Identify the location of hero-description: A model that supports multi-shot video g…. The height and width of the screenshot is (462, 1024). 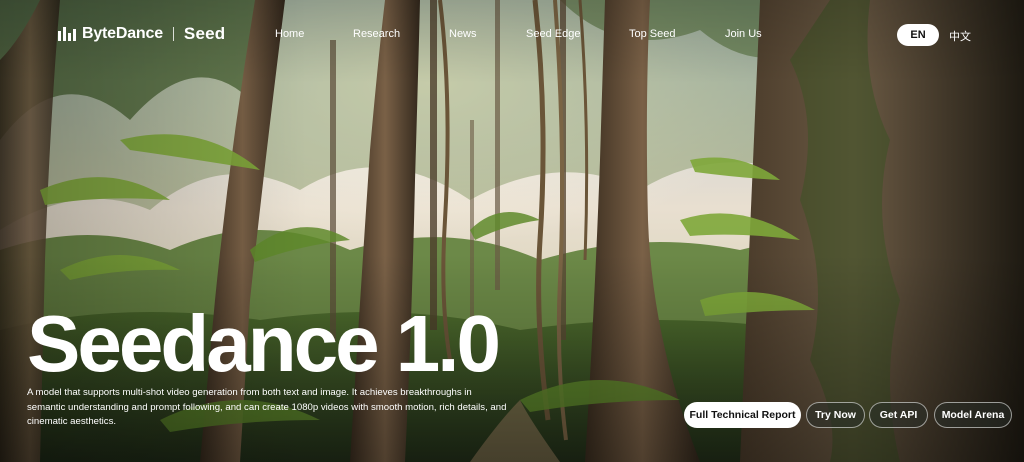
(267, 407).